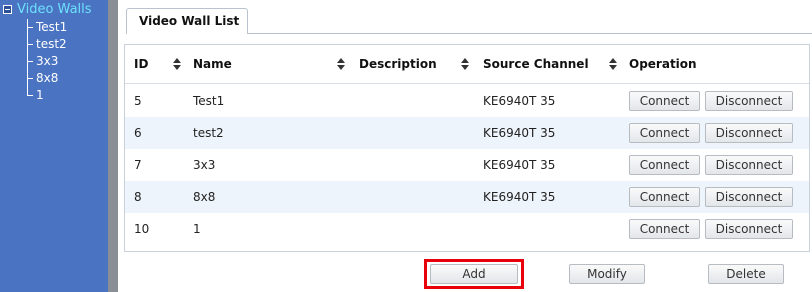 Image resolution: width=812 pixels, height=292 pixels. What do you see at coordinates (58, 95) in the screenshot?
I see `tree-item-1: 1` at bounding box center [58, 95].